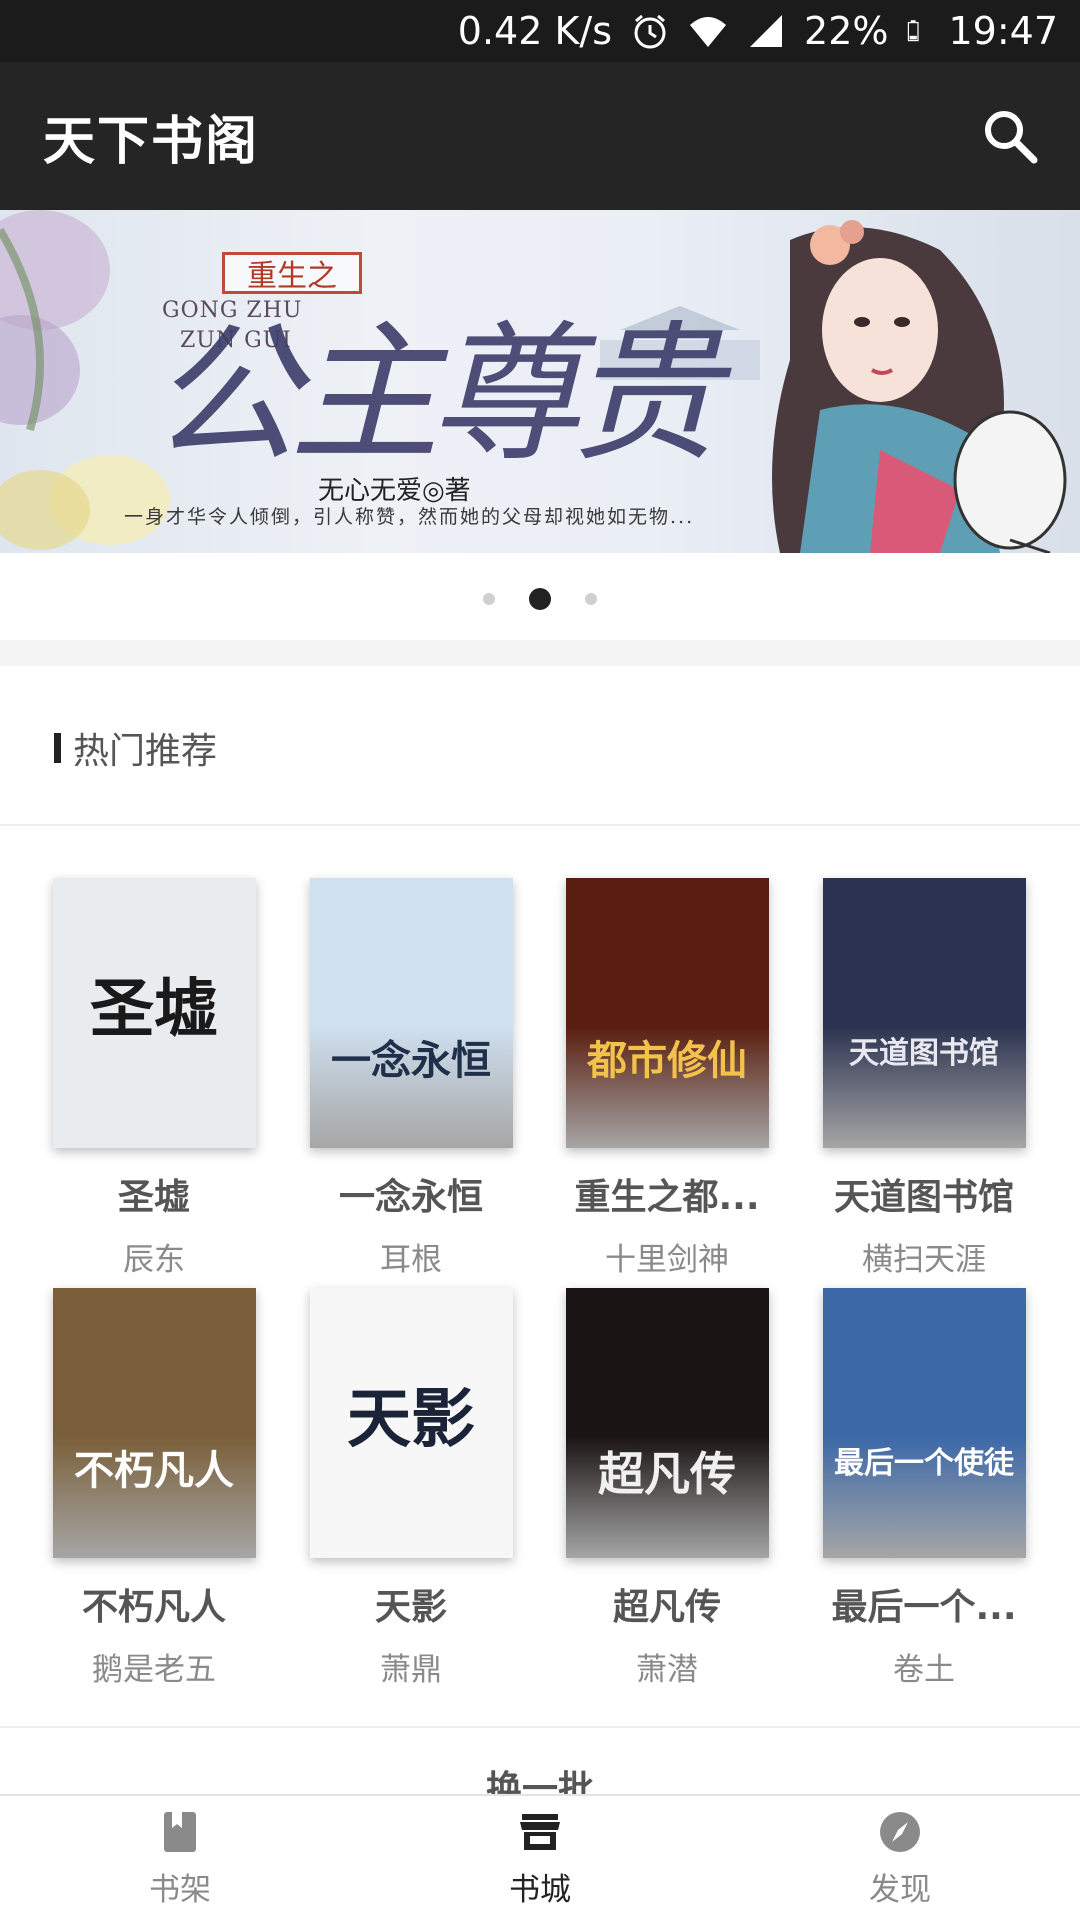 The image size is (1080, 1920). Describe the element at coordinates (667, 1260) in the screenshot. I see `book-author: 十里剑神` at that location.